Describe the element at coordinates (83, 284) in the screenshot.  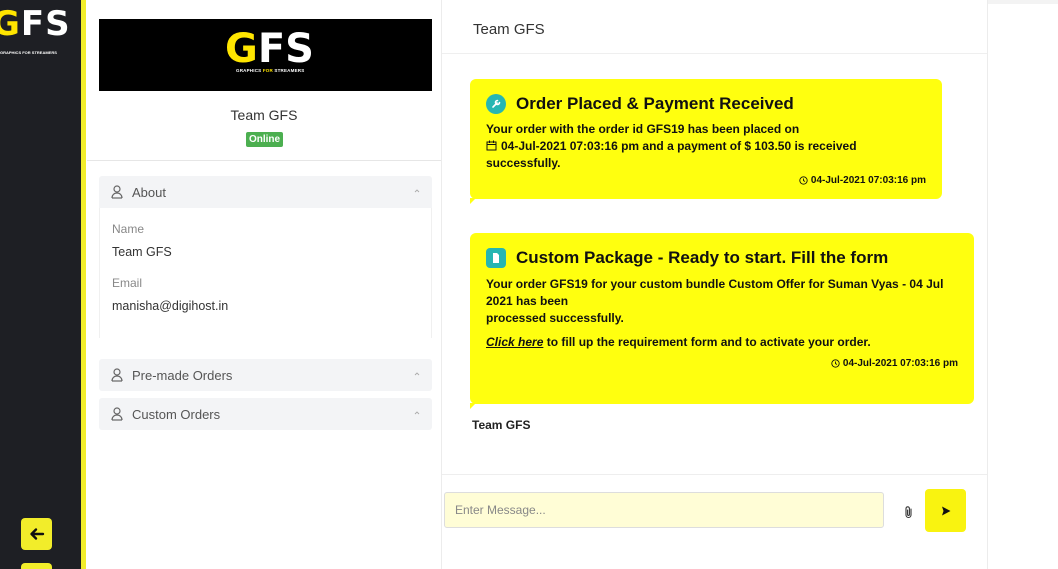
I see `rail-accent-bar` at that location.